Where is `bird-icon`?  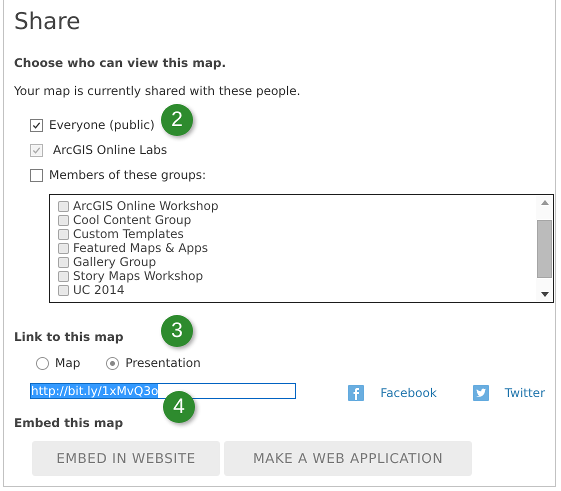
bird-icon is located at coordinates (480, 393).